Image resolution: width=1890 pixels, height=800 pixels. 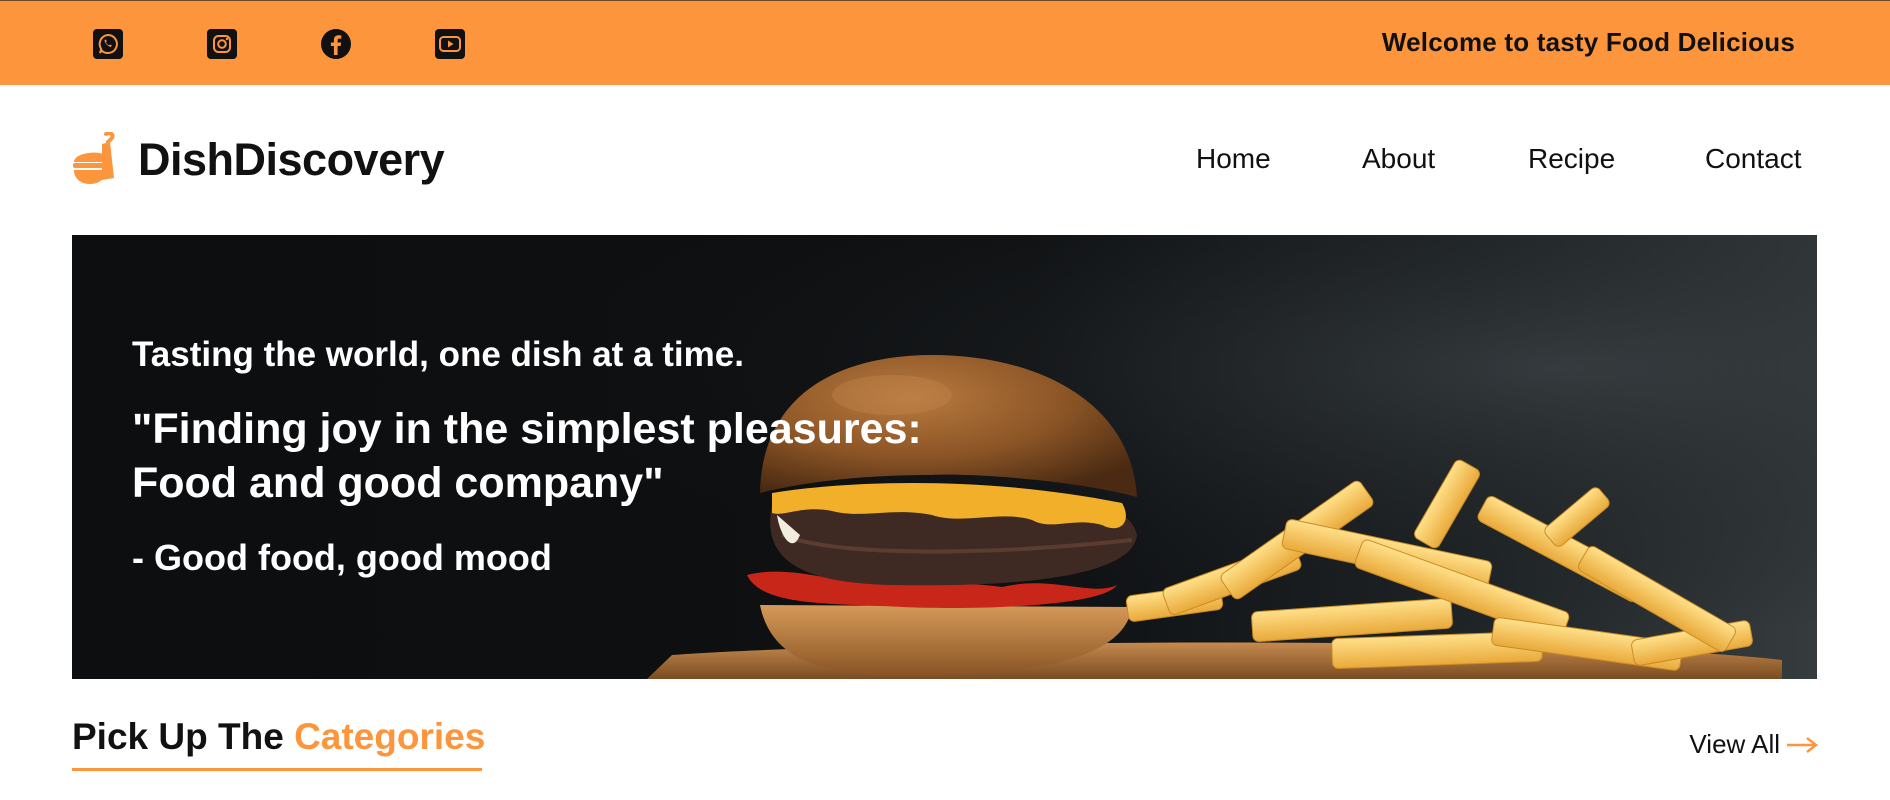 I want to click on nav-home: Home, so click(x=1233, y=159).